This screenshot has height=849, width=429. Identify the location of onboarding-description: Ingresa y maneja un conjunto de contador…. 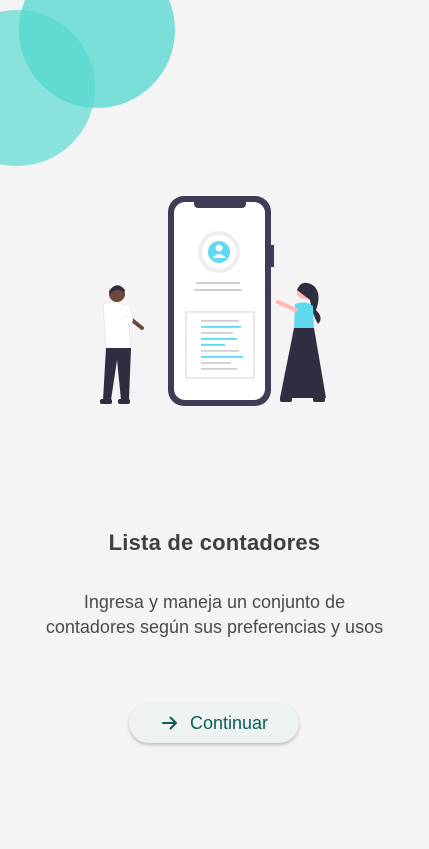
(214, 614).